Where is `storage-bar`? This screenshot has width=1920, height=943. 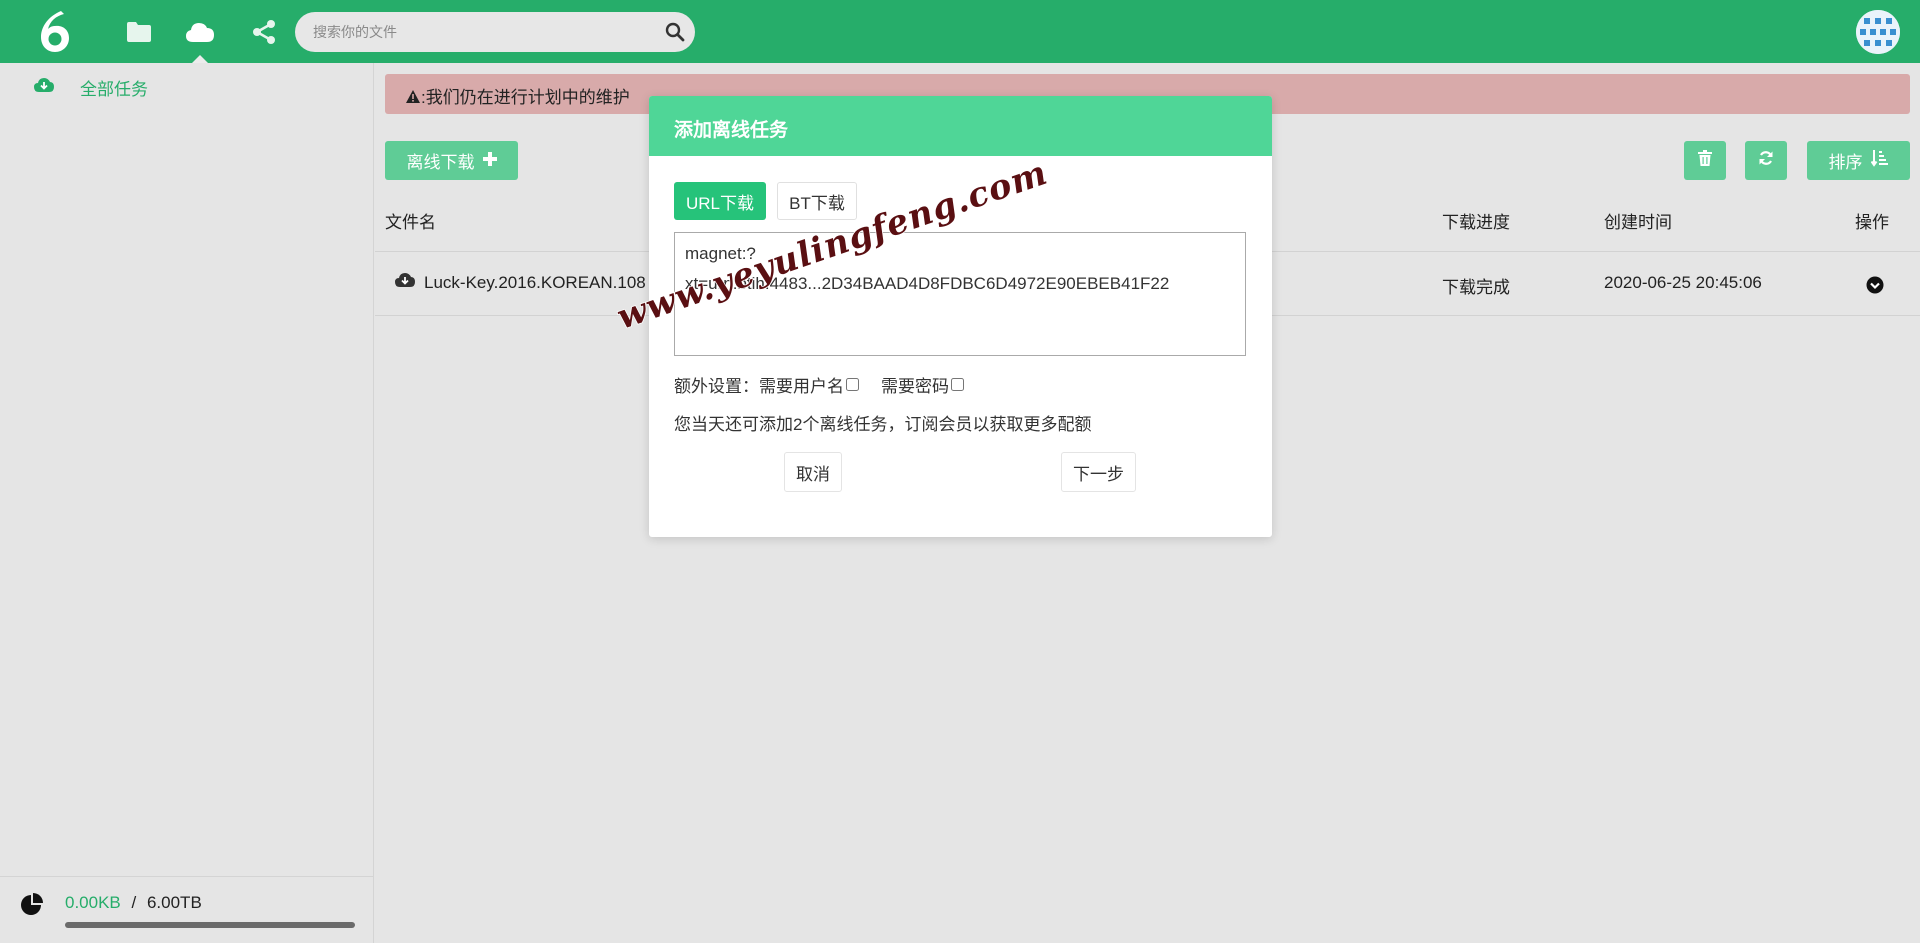 storage-bar is located at coordinates (210, 925).